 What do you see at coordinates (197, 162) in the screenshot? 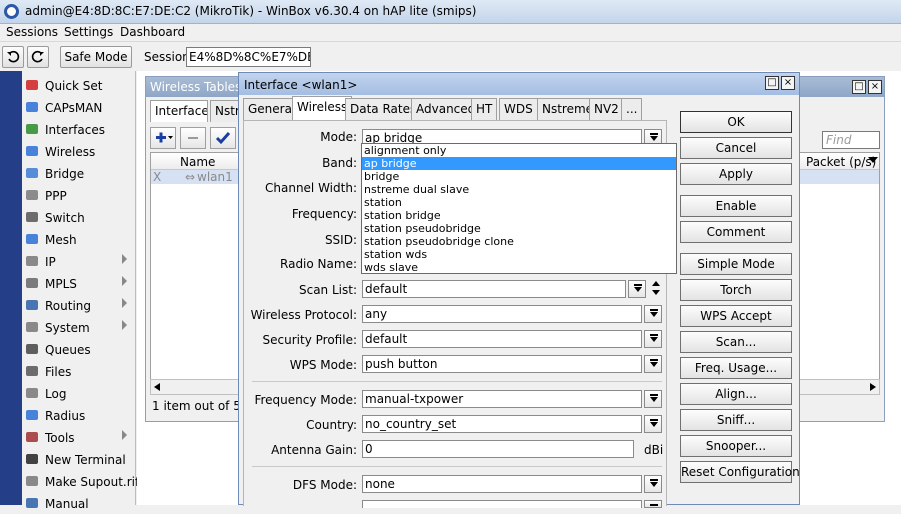
I see `column-name: Name` at bounding box center [197, 162].